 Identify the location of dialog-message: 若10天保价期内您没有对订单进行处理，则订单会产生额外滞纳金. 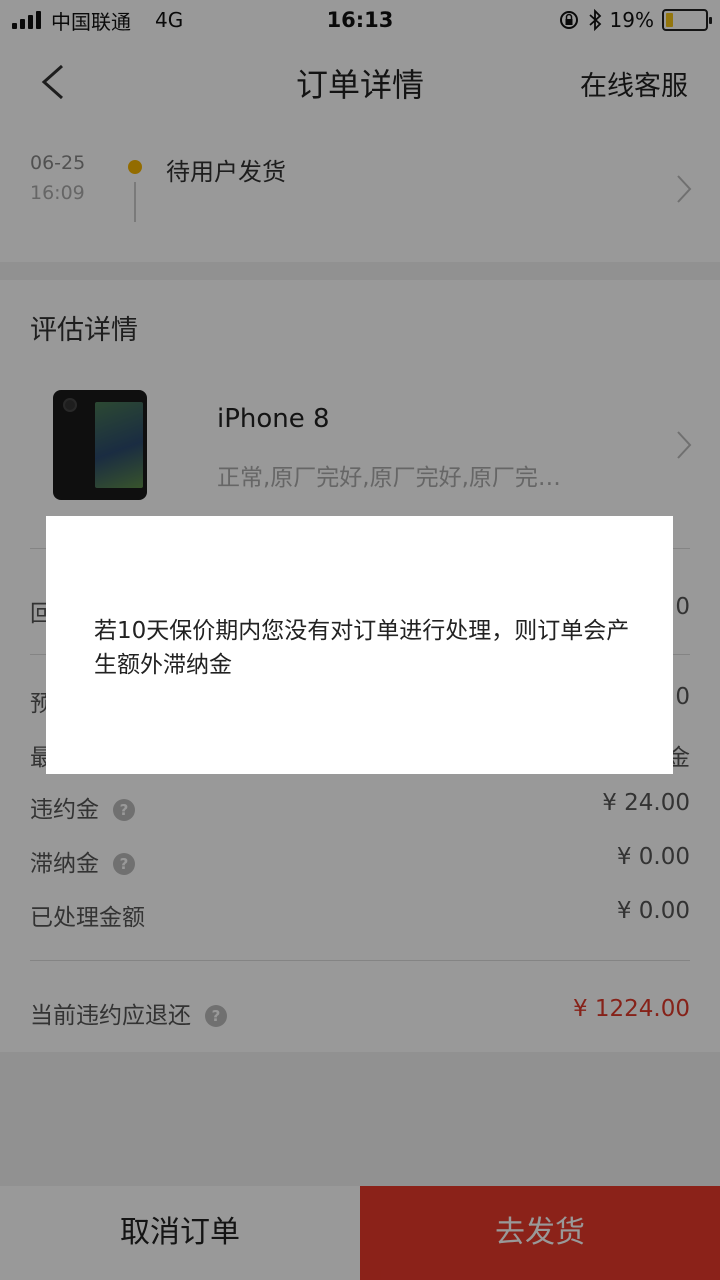
(362, 648).